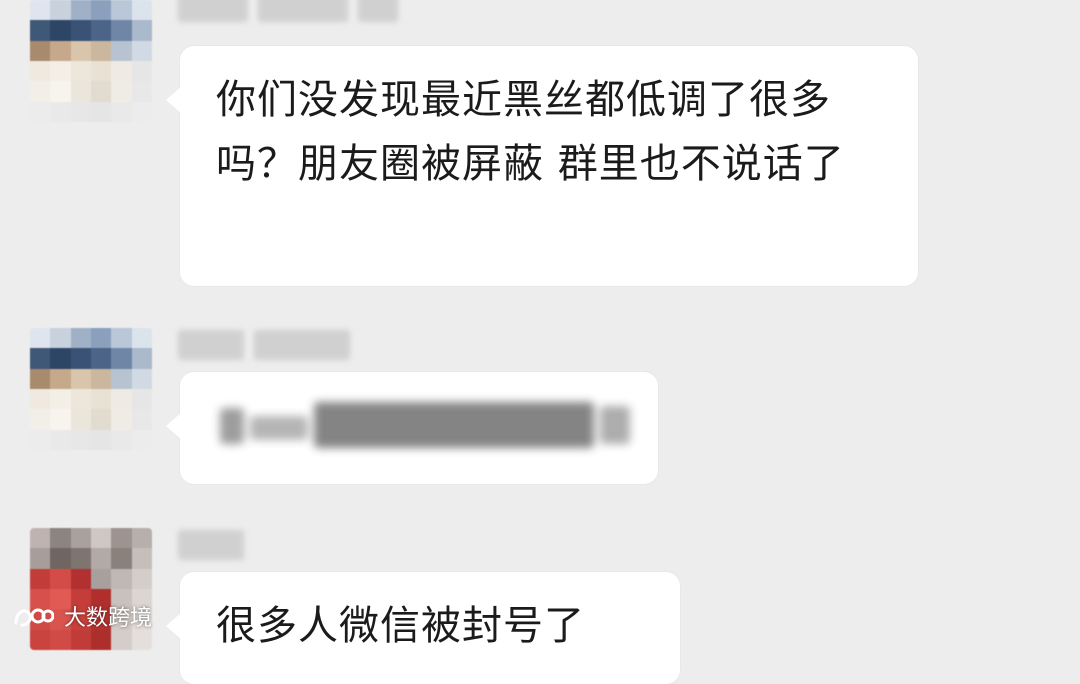 The height and width of the screenshot is (684, 1080). What do you see at coordinates (400, 626) in the screenshot?
I see `message-text: 很多人微信被封号了` at bounding box center [400, 626].